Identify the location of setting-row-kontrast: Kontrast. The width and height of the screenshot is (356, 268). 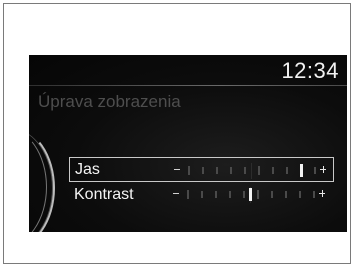
(201, 194).